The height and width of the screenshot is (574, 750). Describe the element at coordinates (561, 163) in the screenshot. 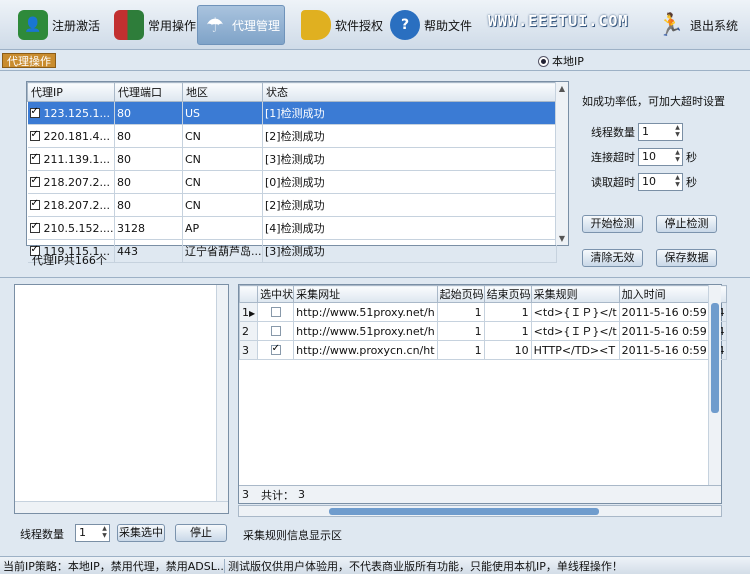

I see `proxy-list-scrollbar: ▲ ▼` at that location.